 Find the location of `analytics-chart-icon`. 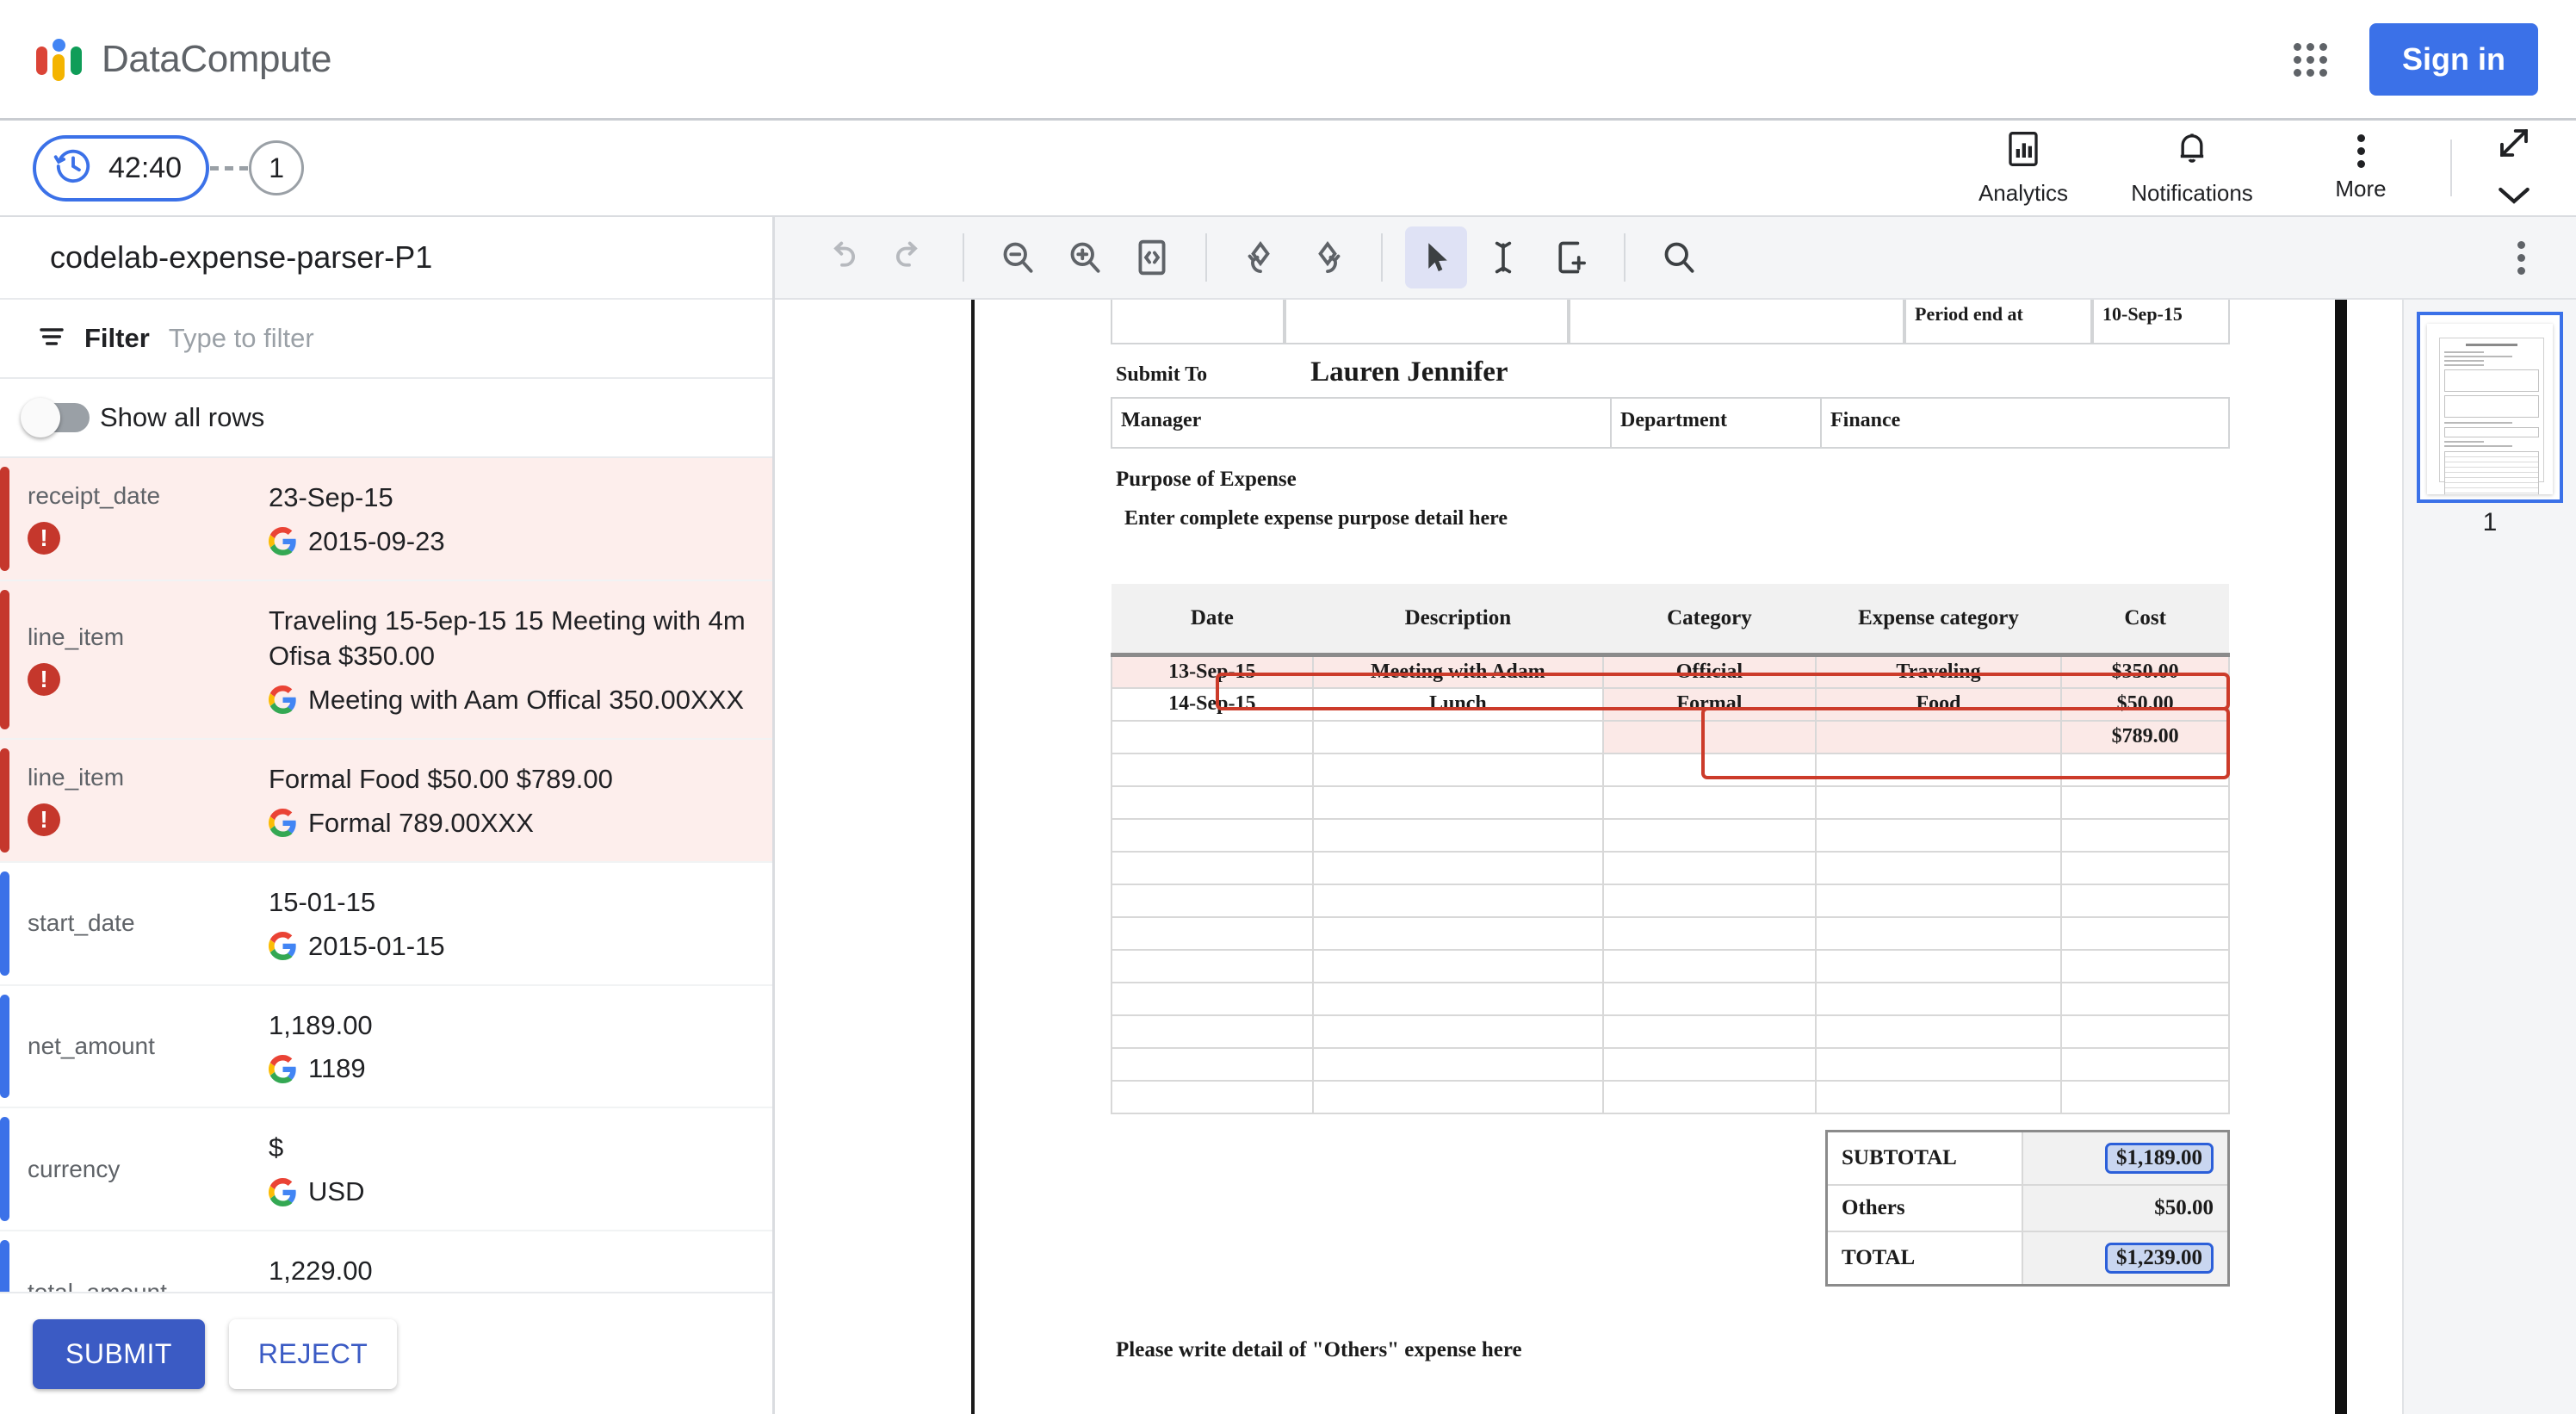

analytics-chart-icon is located at coordinates (2023, 151).